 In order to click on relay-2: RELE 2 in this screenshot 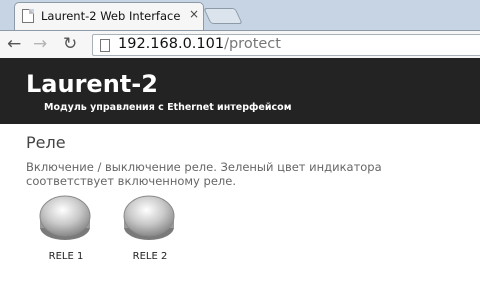, I will do `click(150, 231)`.